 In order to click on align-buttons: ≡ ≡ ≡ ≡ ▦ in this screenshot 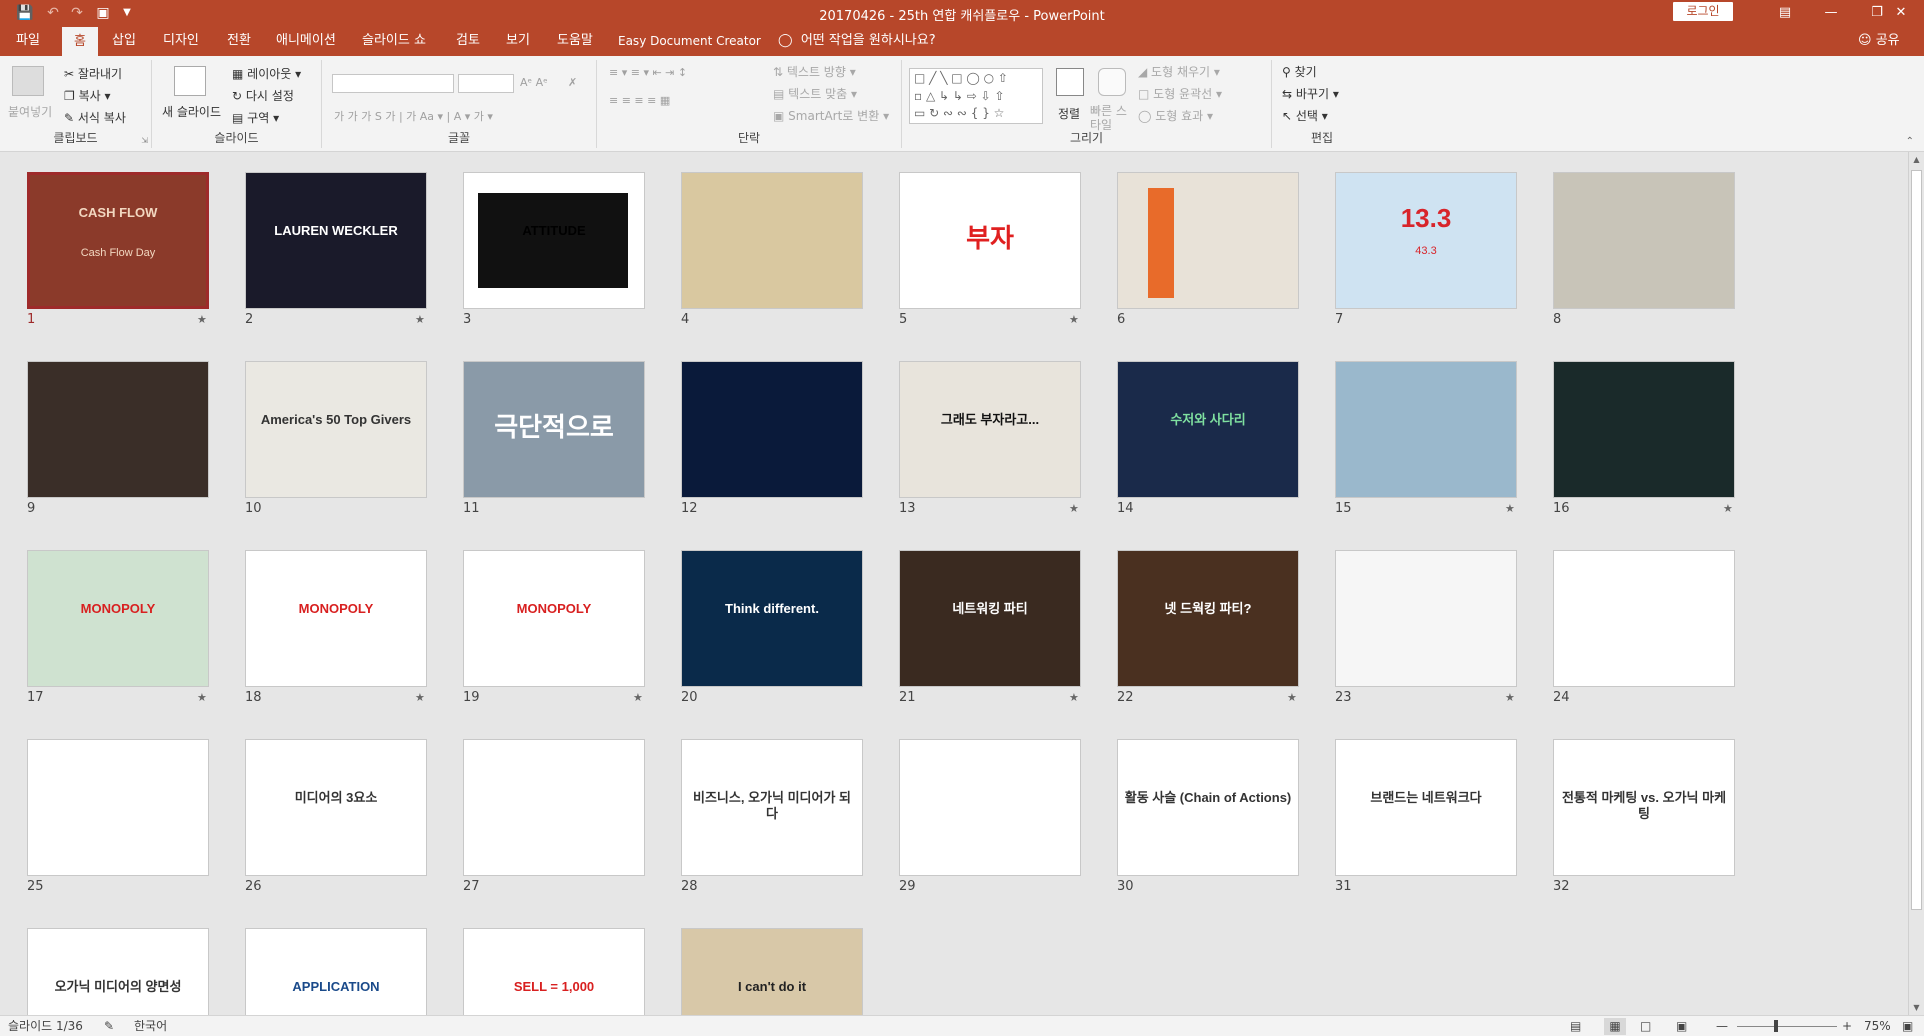, I will do `click(639, 100)`.